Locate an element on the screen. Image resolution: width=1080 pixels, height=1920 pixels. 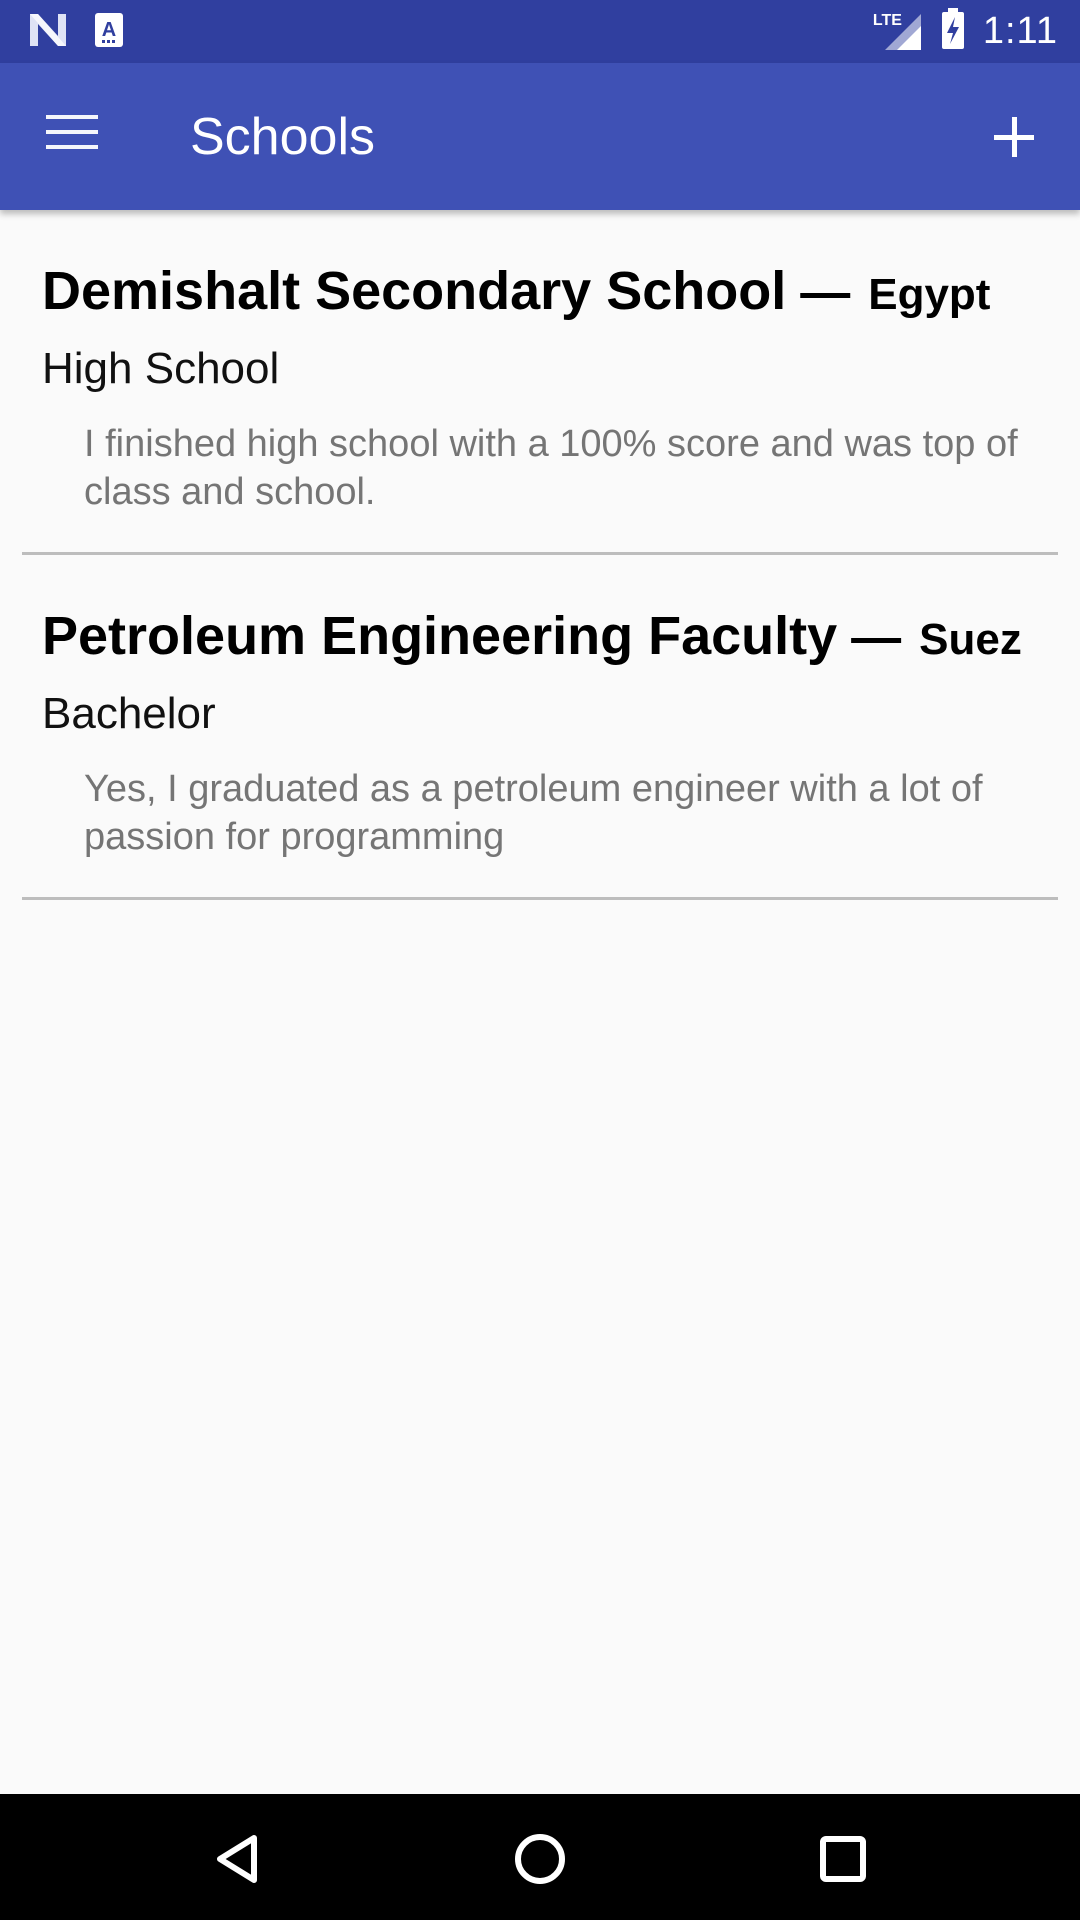
app-bar: Schools is located at coordinates (540, 136).